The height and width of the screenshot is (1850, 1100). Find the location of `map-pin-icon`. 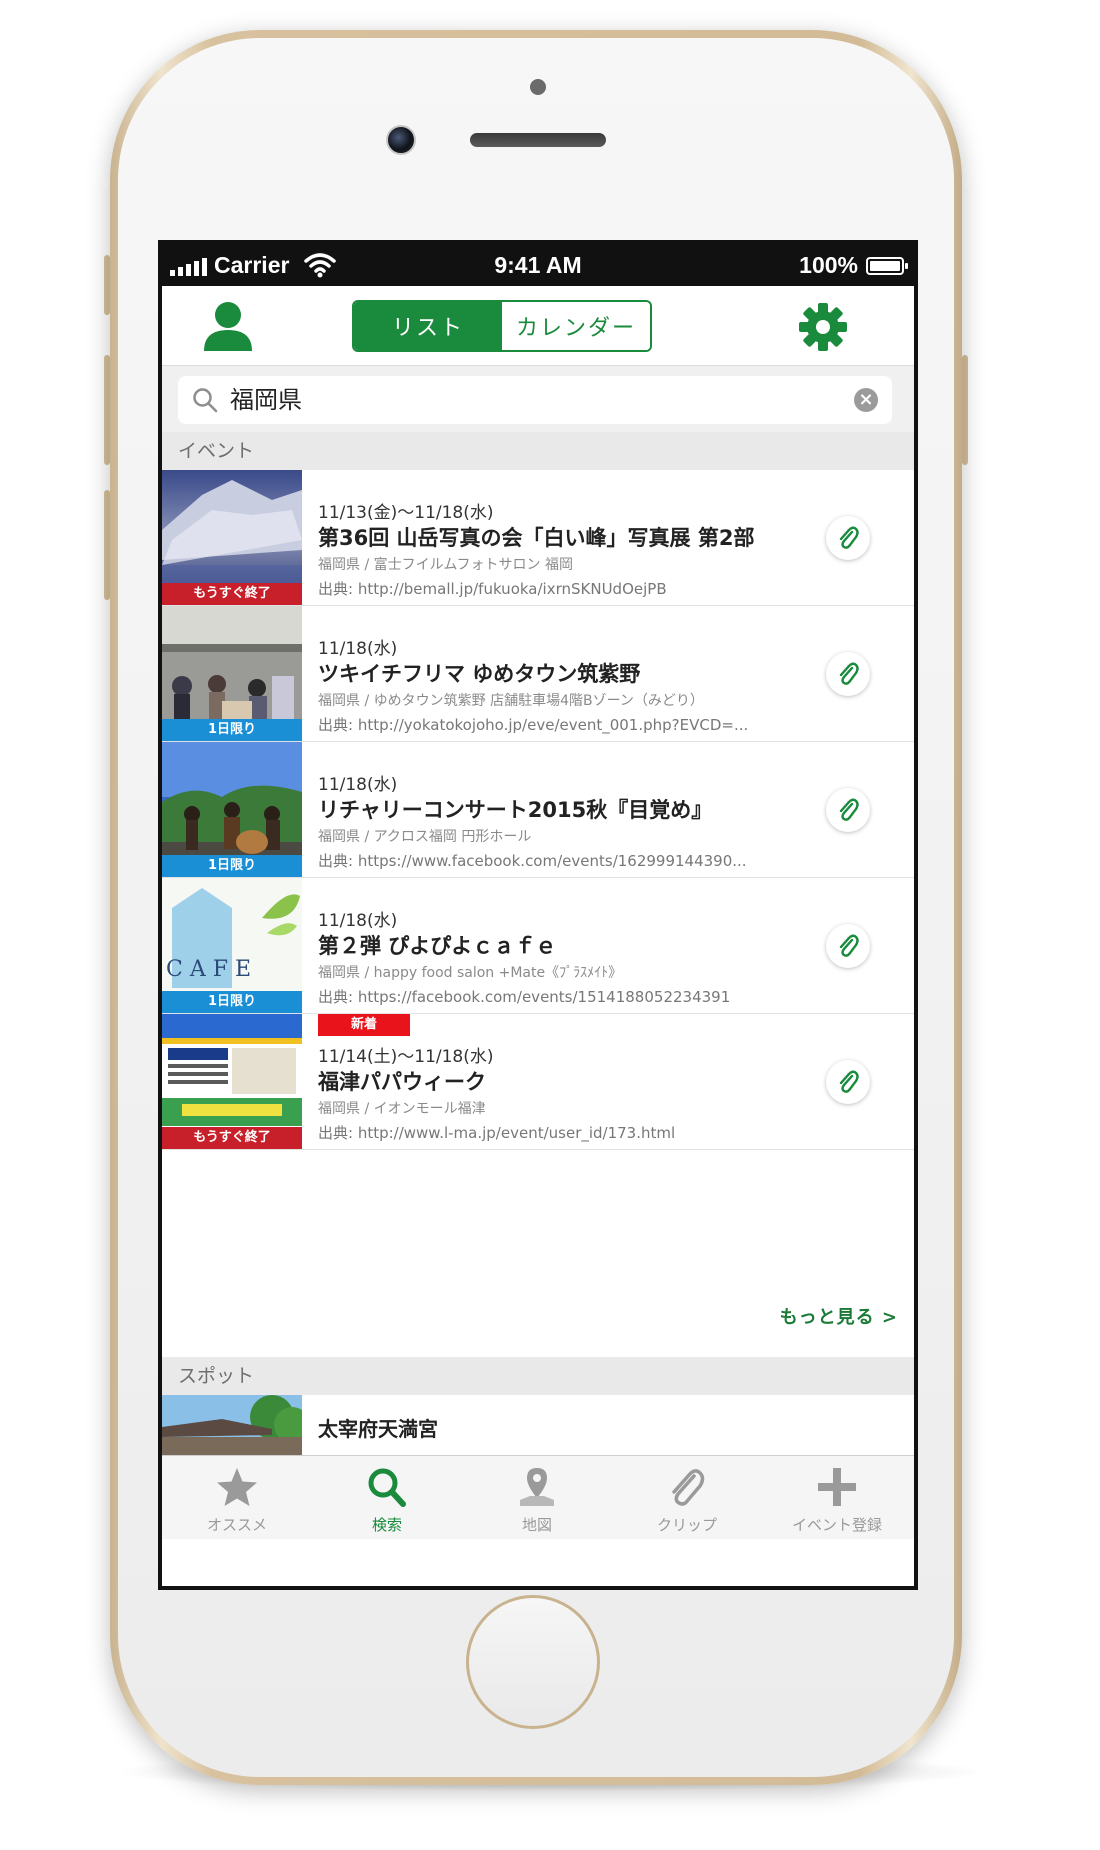

map-pin-icon is located at coordinates (537, 1487).